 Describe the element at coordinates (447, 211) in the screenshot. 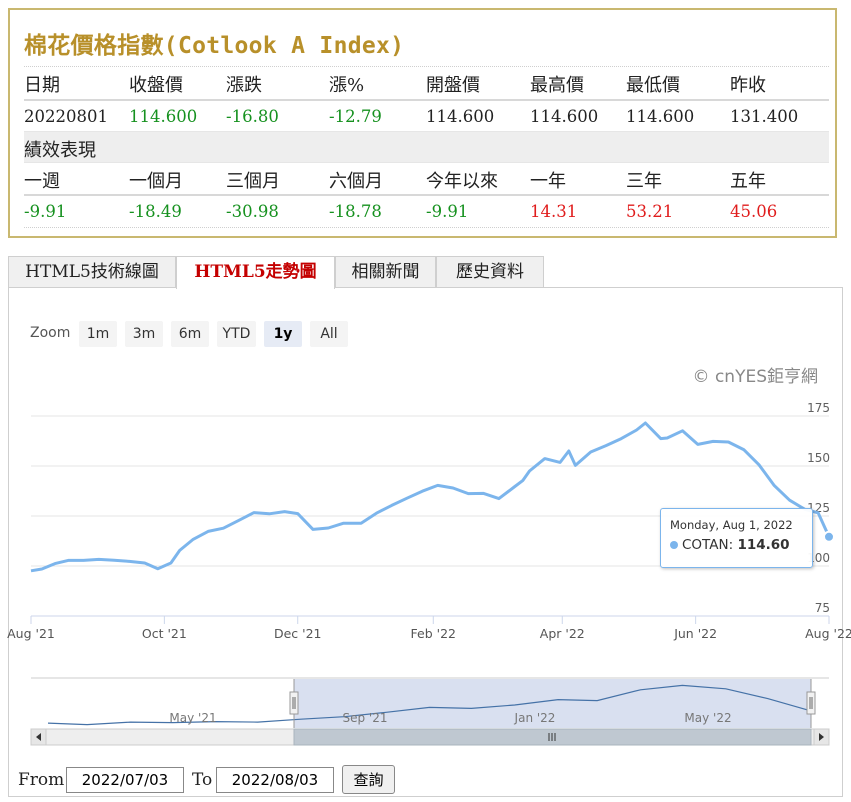

I see `perf-value-ytd: -9.91` at that location.